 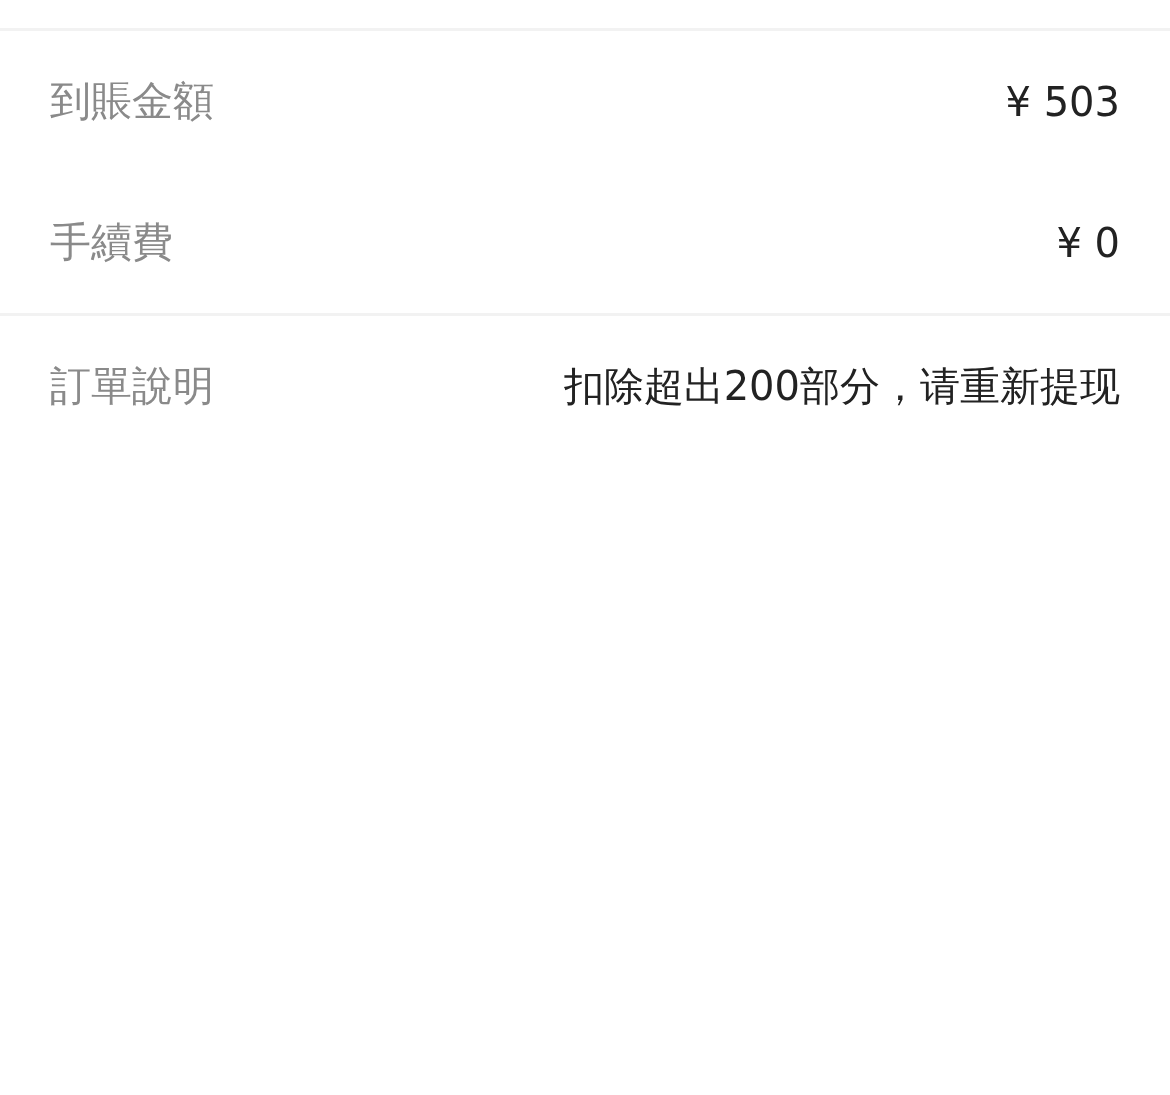 What do you see at coordinates (132, 386) in the screenshot?
I see `field-label: 訂單說明` at bounding box center [132, 386].